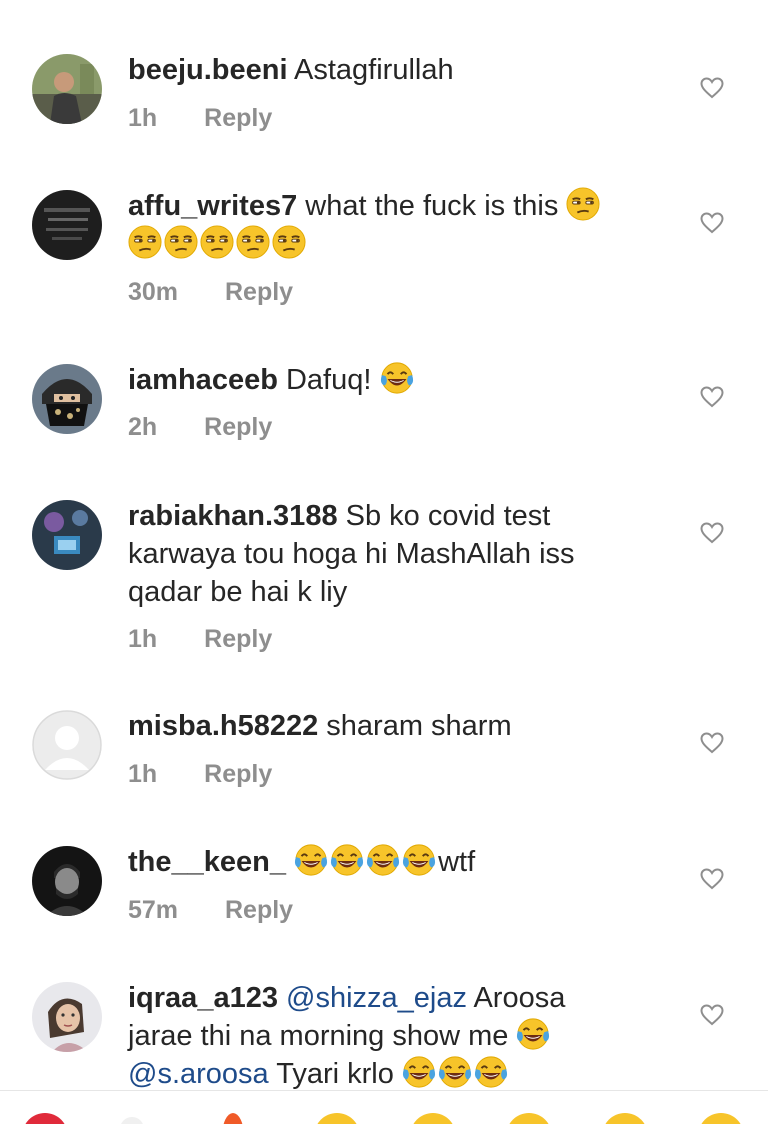 The height and width of the screenshot is (1124, 768). Describe the element at coordinates (208, 70) in the screenshot. I see `comment-username: beeju.beeni` at that location.